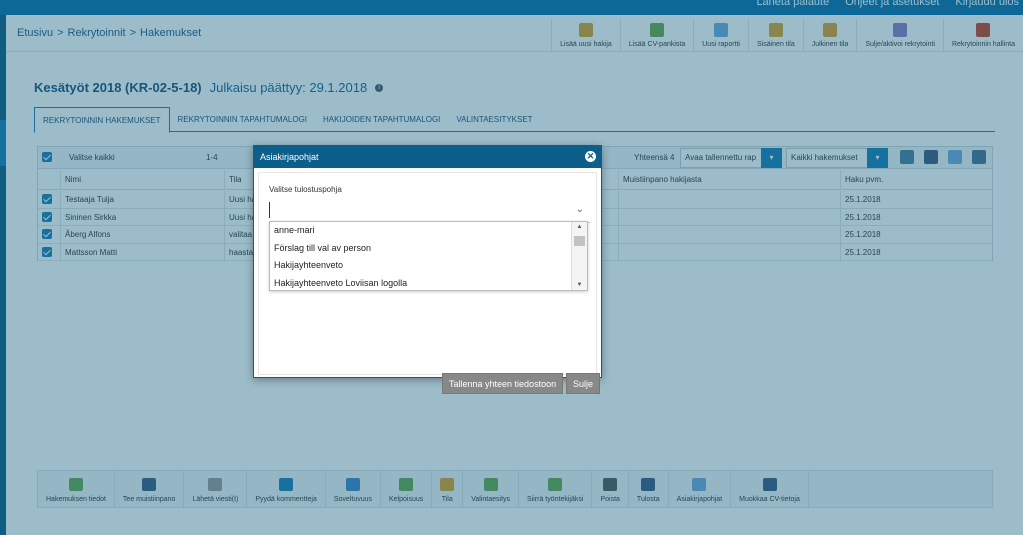 The height and width of the screenshot is (535, 1023). Describe the element at coordinates (590, 156) in the screenshot. I see `close-icon: ✕` at that location.